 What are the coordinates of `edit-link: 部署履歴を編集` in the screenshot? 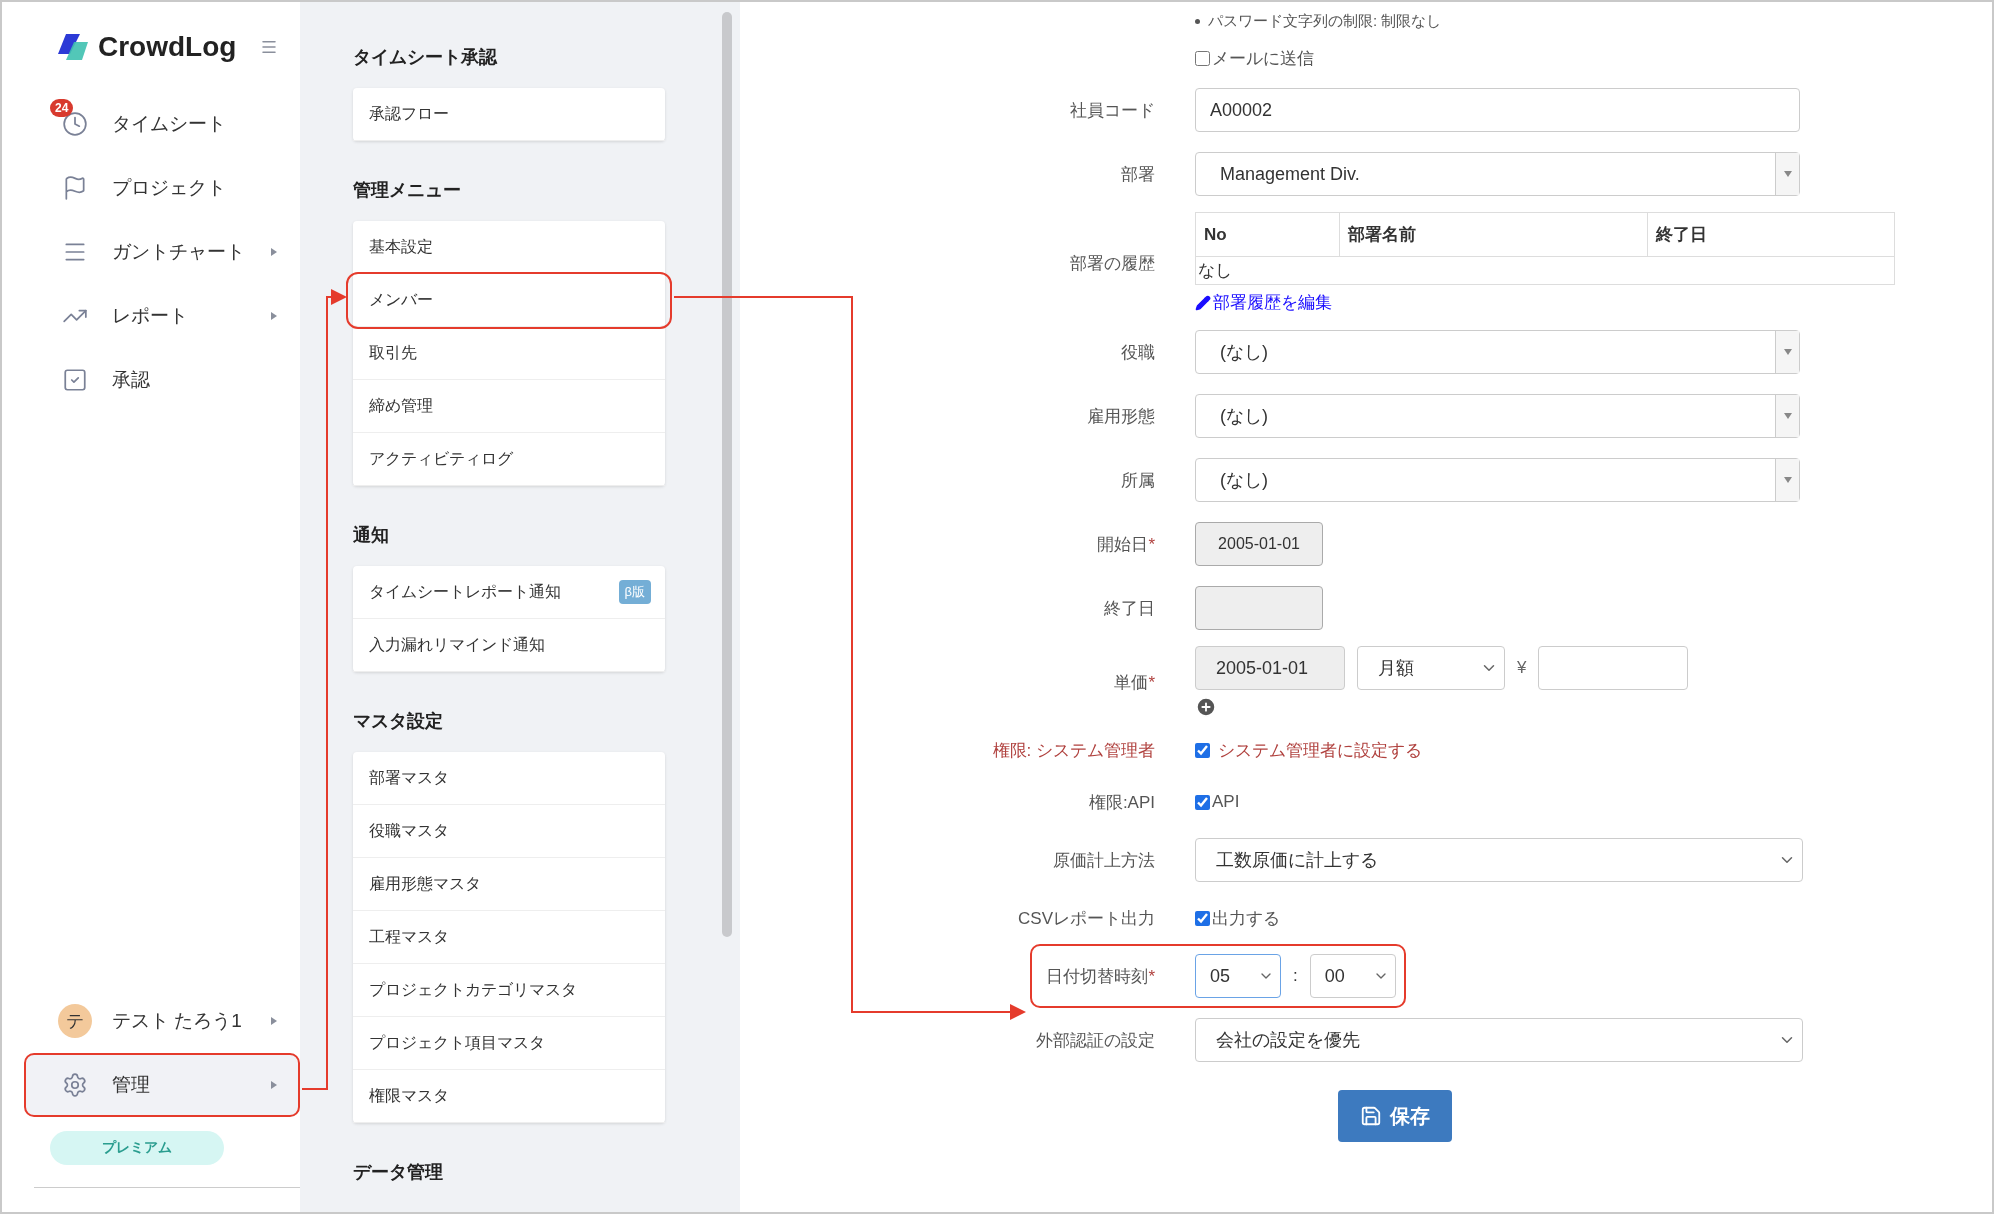 It's located at (1593, 302).